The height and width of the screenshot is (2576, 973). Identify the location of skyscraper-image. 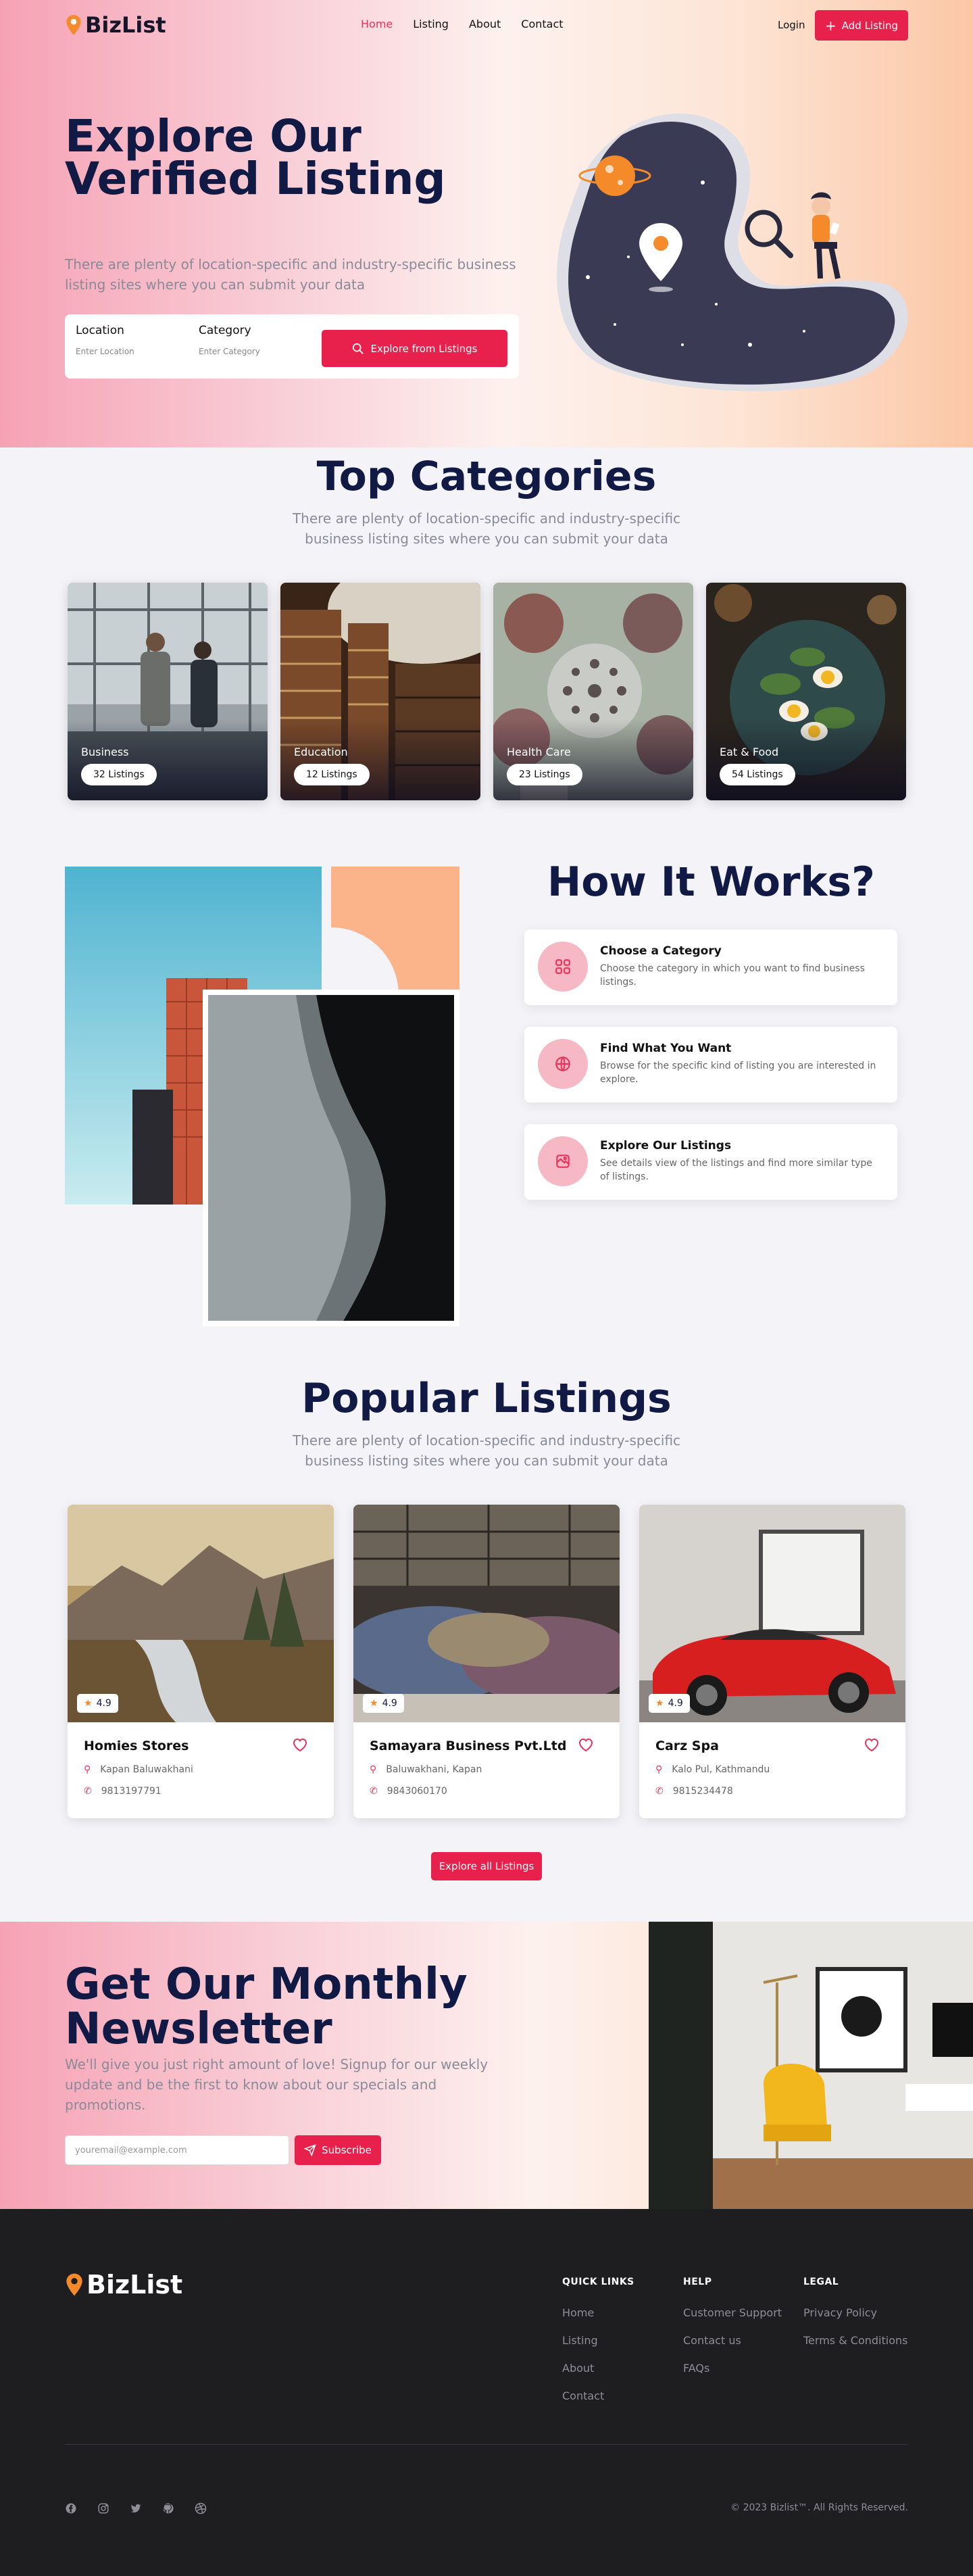
(331, 1158).